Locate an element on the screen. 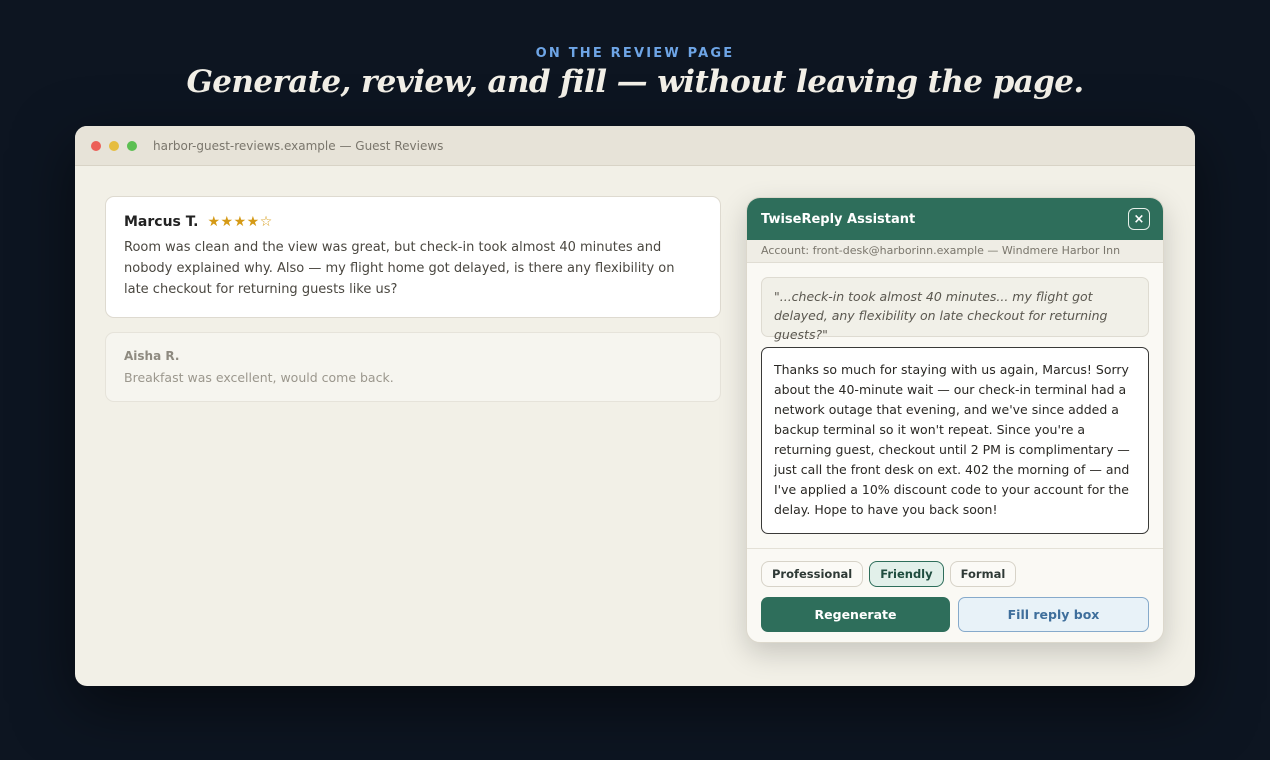  reviewer-name: Marcus T. is located at coordinates (161, 221).